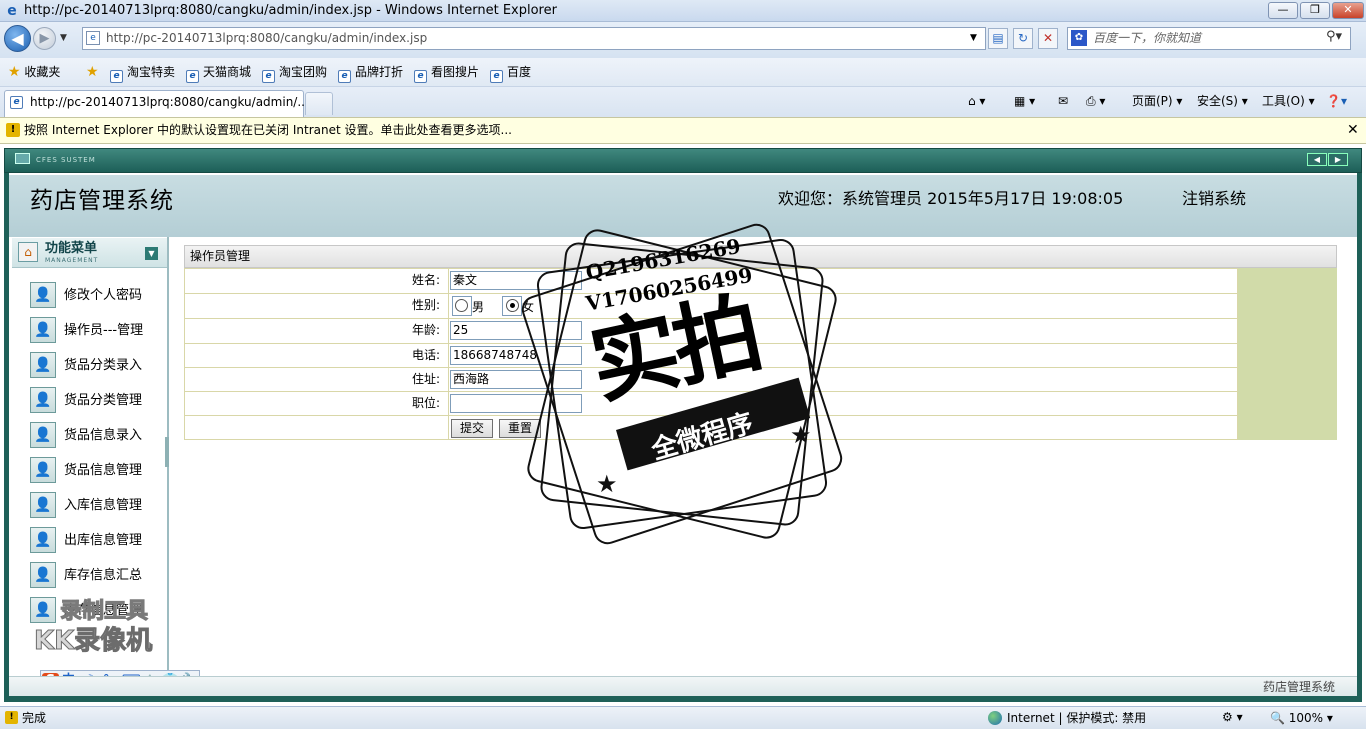 Image resolution: width=1366 pixels, height=729 pixels. What do you see at coordinates (683, 717) in the screenshot?
I see `status-bar` at bounding box center [683, 717].